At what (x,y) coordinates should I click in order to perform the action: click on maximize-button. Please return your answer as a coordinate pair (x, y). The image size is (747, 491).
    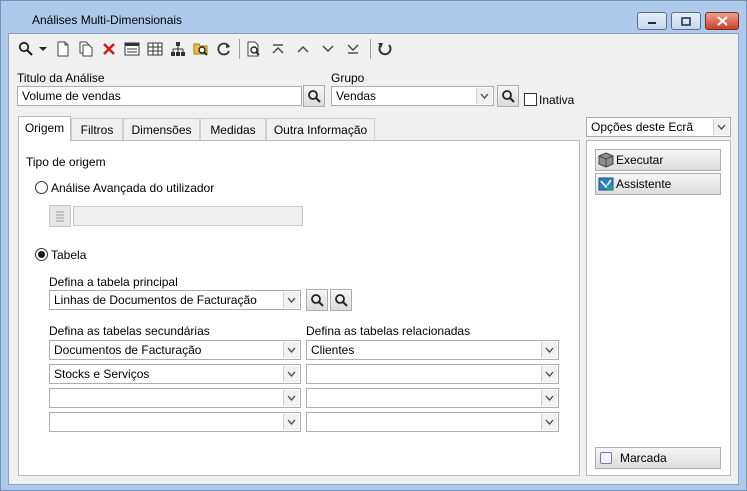
    Looking at the image, I should click on (686, 21).